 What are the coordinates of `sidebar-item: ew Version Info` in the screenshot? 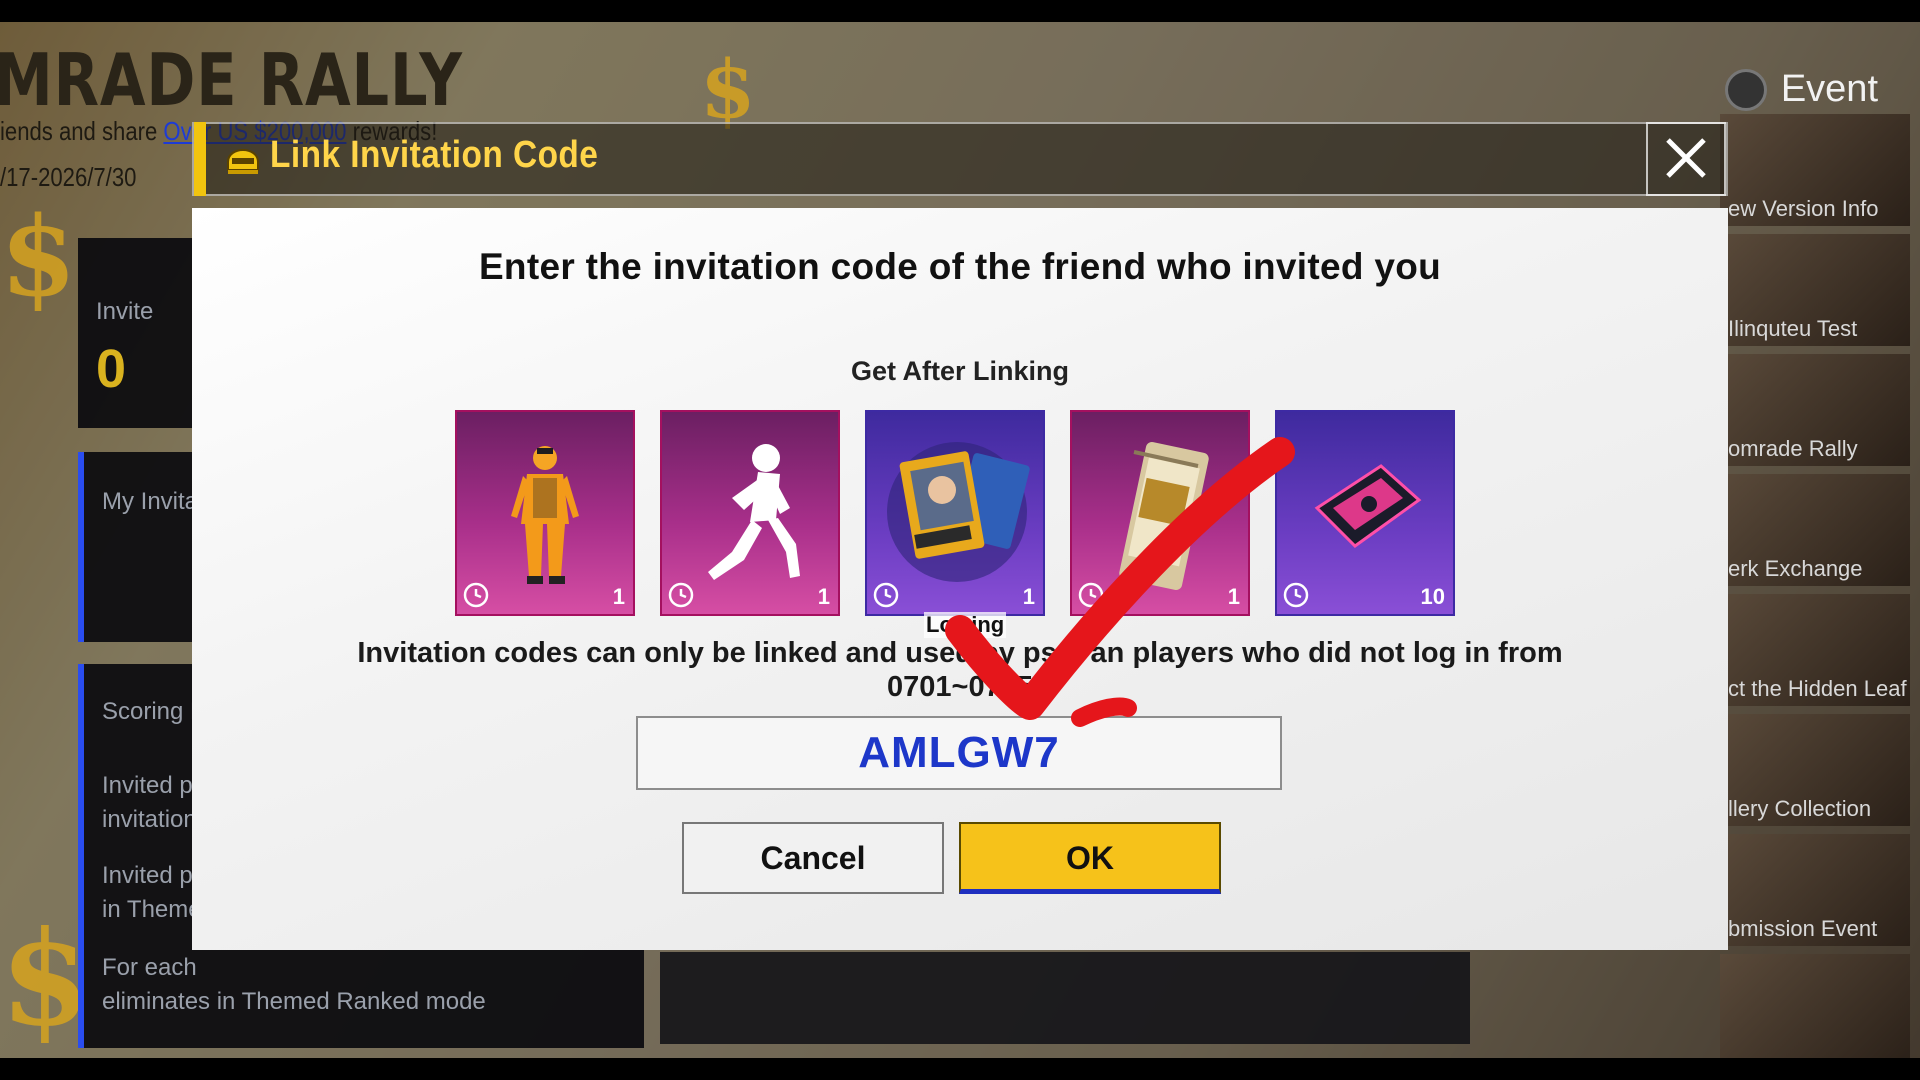 It's located at (1815, 170).